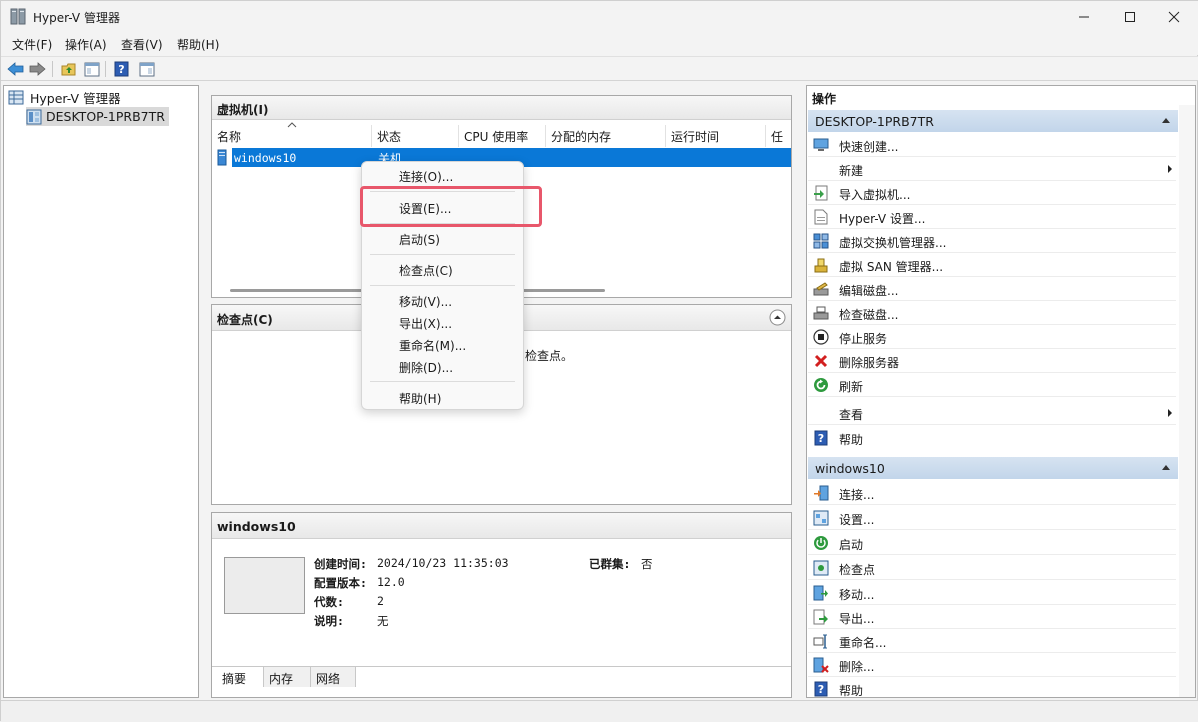 The width and height of the screenshot is (1198, 722). Describe the element at coordinates (329, 621) in the screenshot. I see `notes-label: 说明:` at that location.